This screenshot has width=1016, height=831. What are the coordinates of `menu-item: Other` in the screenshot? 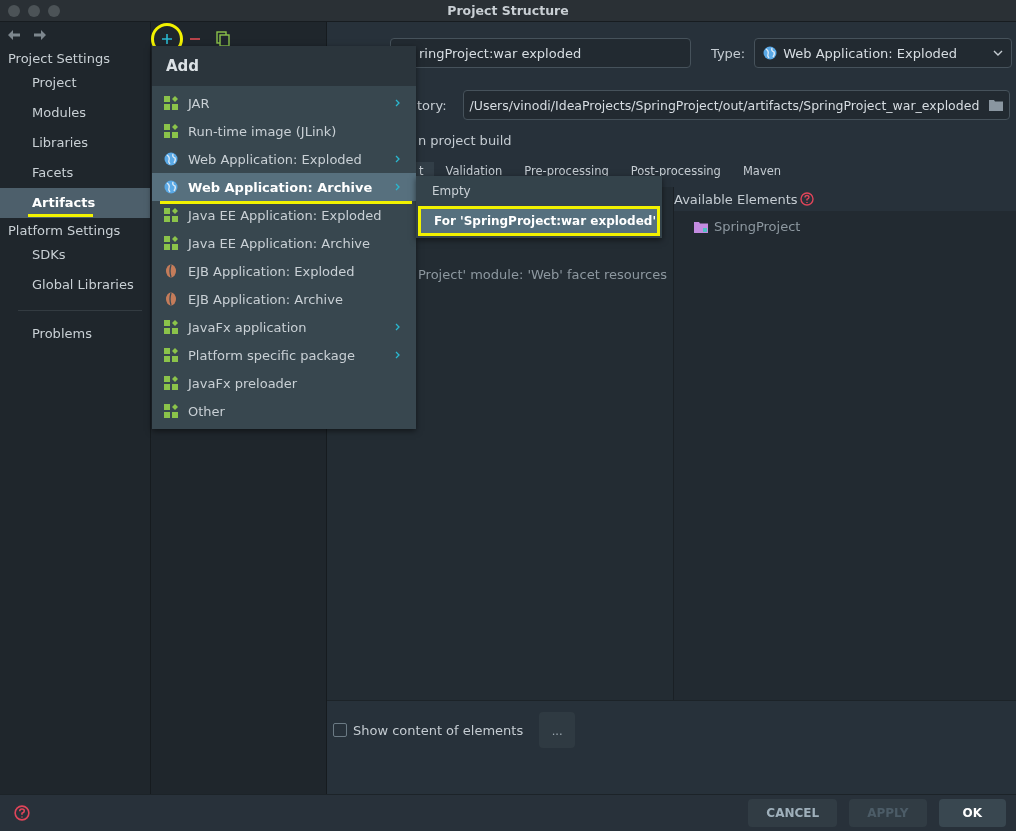 It's located at (284, 411).